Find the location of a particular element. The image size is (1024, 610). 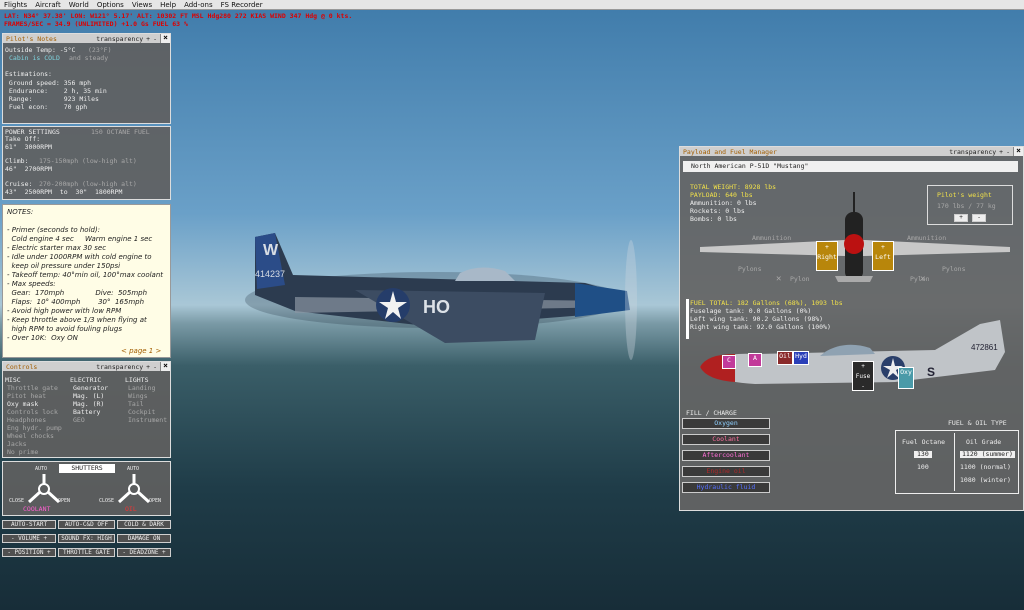

notes-line: - Max speeds: is located at coordinates (31, 284).